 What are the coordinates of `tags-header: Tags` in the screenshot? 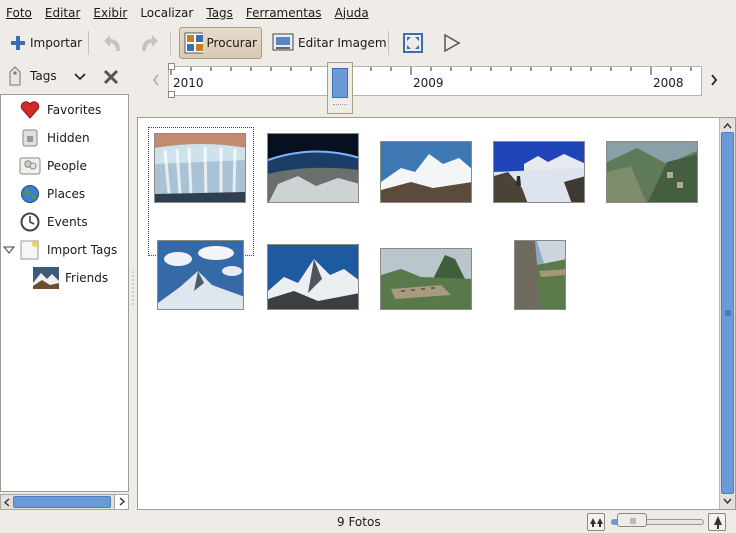 It's located at (65, 77).